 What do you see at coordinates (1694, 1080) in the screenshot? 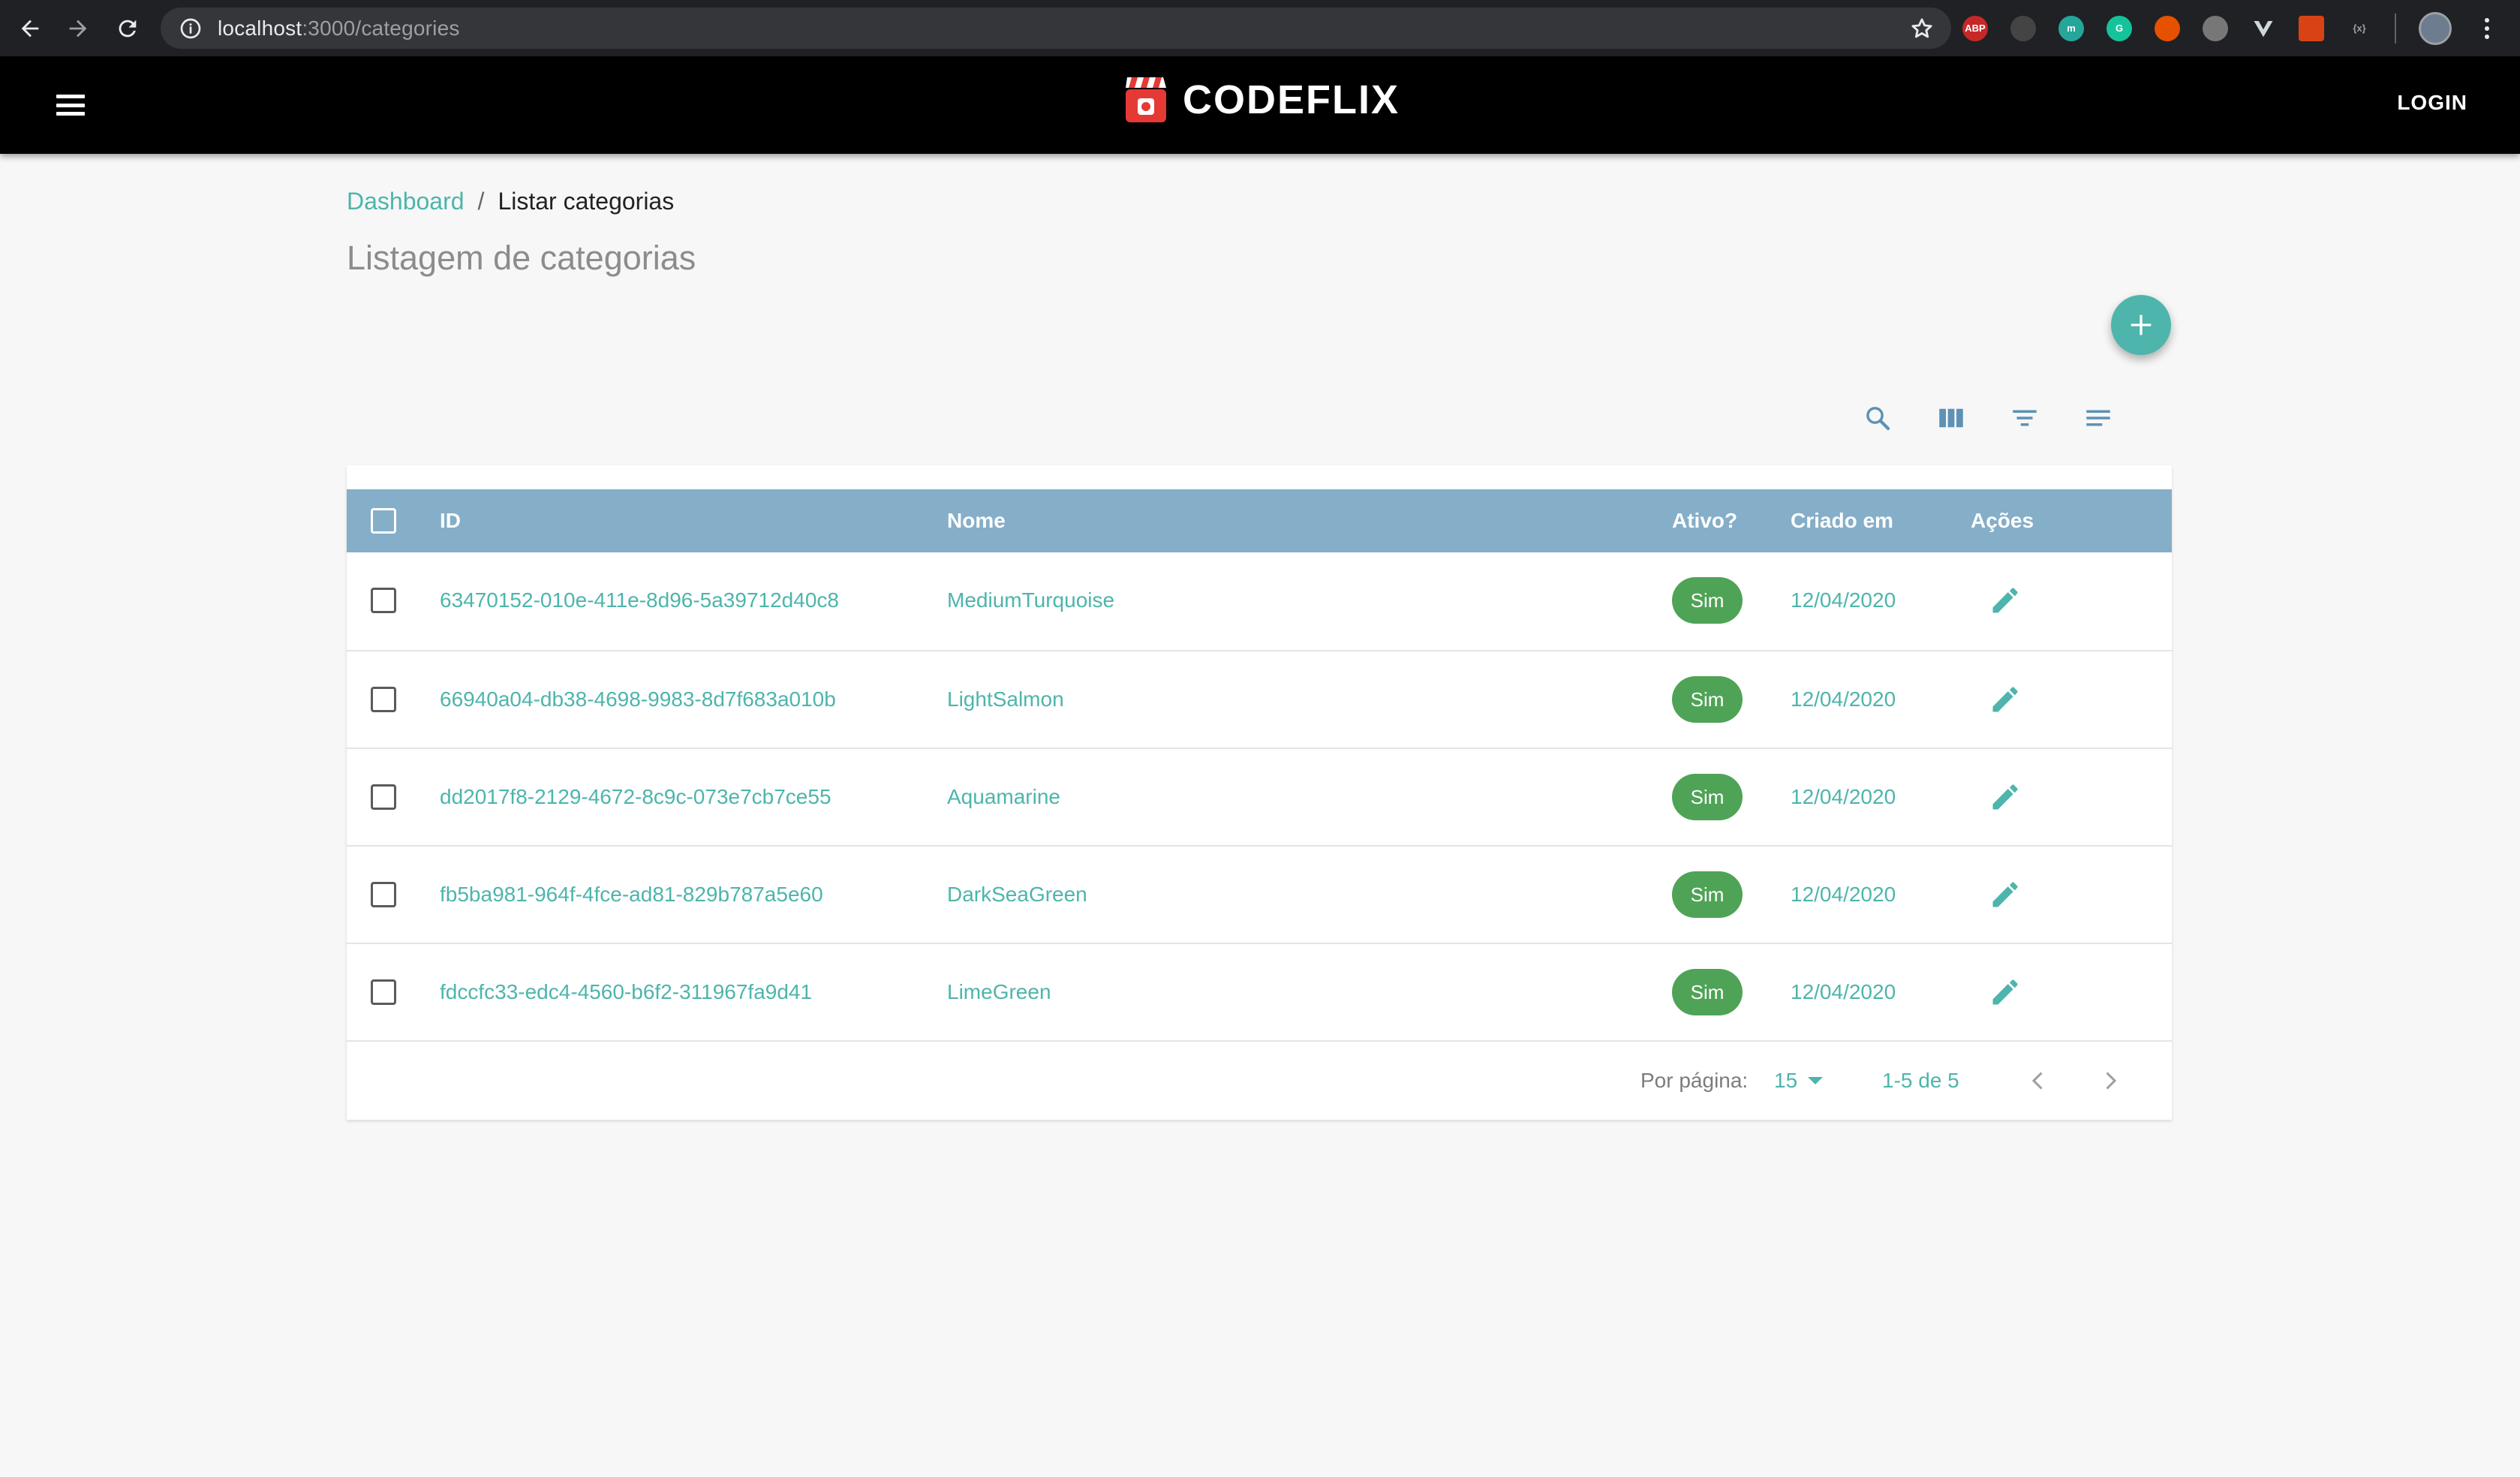
I see `rows-per-page-label: Por página:` at bounding box center [1694, 1080].